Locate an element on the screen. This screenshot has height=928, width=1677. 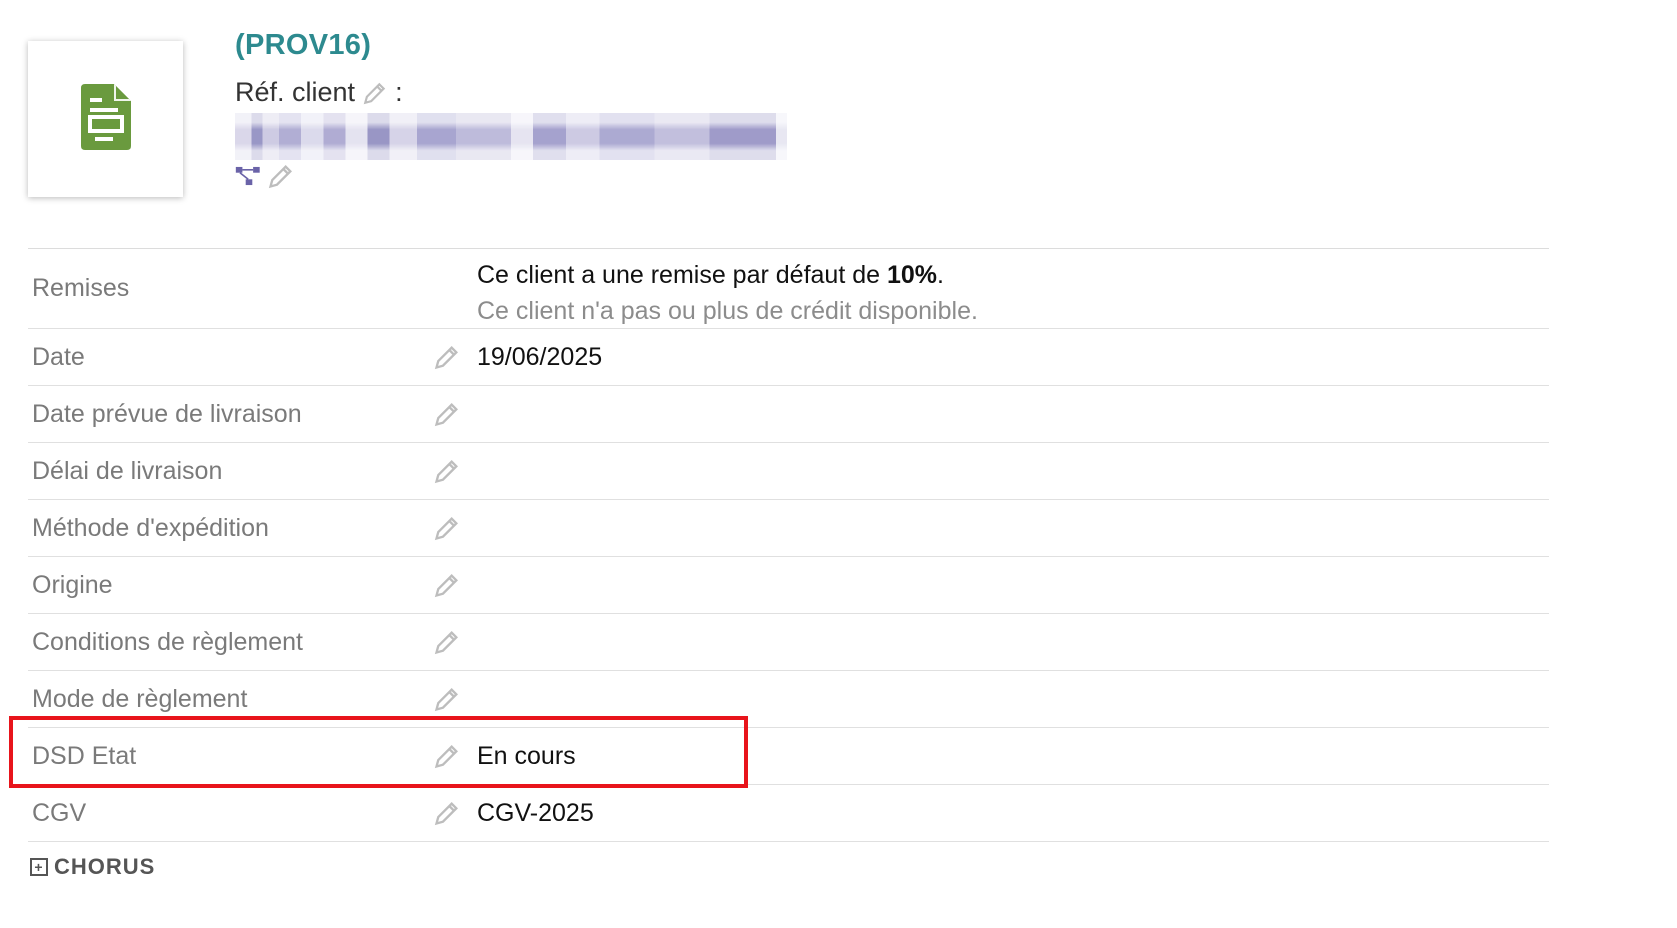
field-row-delai-livraison: Délai de livraison is located at coordinates (788, 471).